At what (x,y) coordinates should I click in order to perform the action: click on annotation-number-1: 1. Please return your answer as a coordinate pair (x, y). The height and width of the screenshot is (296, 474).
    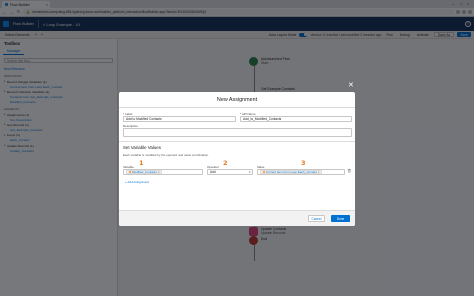
    Looking at the image, I should click on (141, 163).